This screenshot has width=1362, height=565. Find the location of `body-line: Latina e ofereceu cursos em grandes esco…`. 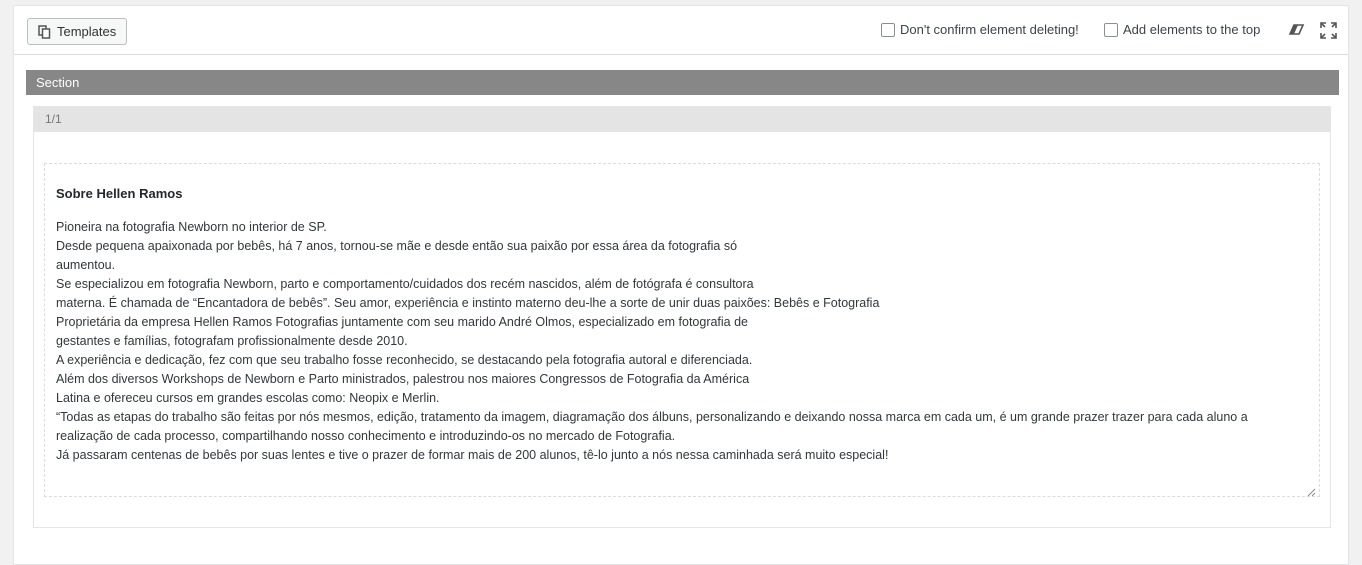

body-line: Latina e ofereceu cursos em grandes esco… is located at coordinates (248, 398).